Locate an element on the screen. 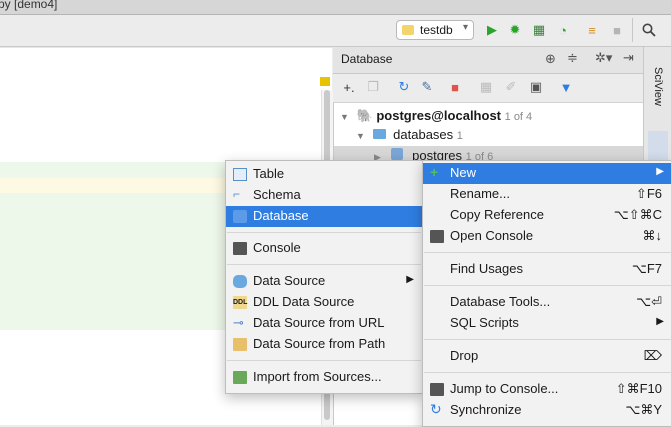 The width and height of the screenshot is (671, 427). gear-icon: ✲▾ is located at coordinates (603, 58).